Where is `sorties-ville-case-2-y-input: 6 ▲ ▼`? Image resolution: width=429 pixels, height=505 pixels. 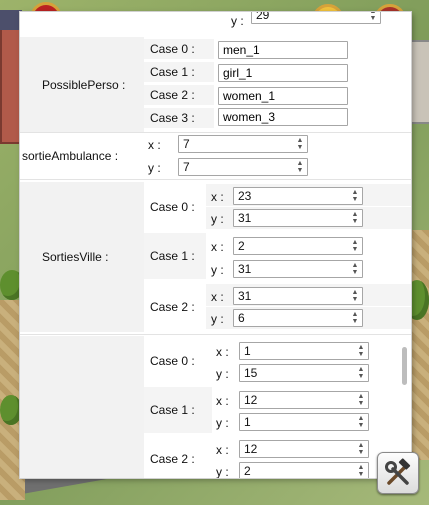 sorties-ville-case-2-y-input: 6 ▲ ▼ is located at coordinates (298, 318).